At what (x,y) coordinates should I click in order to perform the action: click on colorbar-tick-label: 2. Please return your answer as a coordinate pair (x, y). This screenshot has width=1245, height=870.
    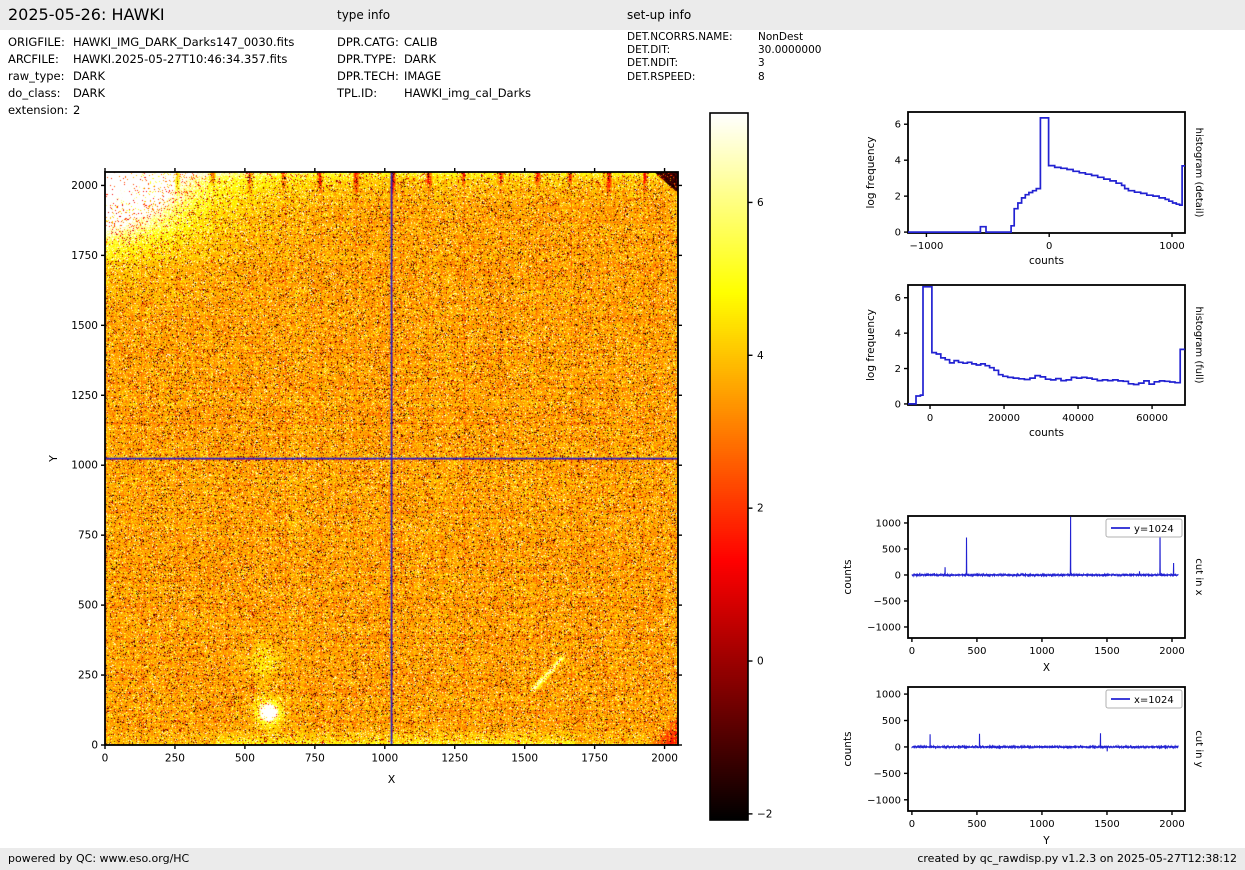
    Looking at the image, I should click on (760, 509).